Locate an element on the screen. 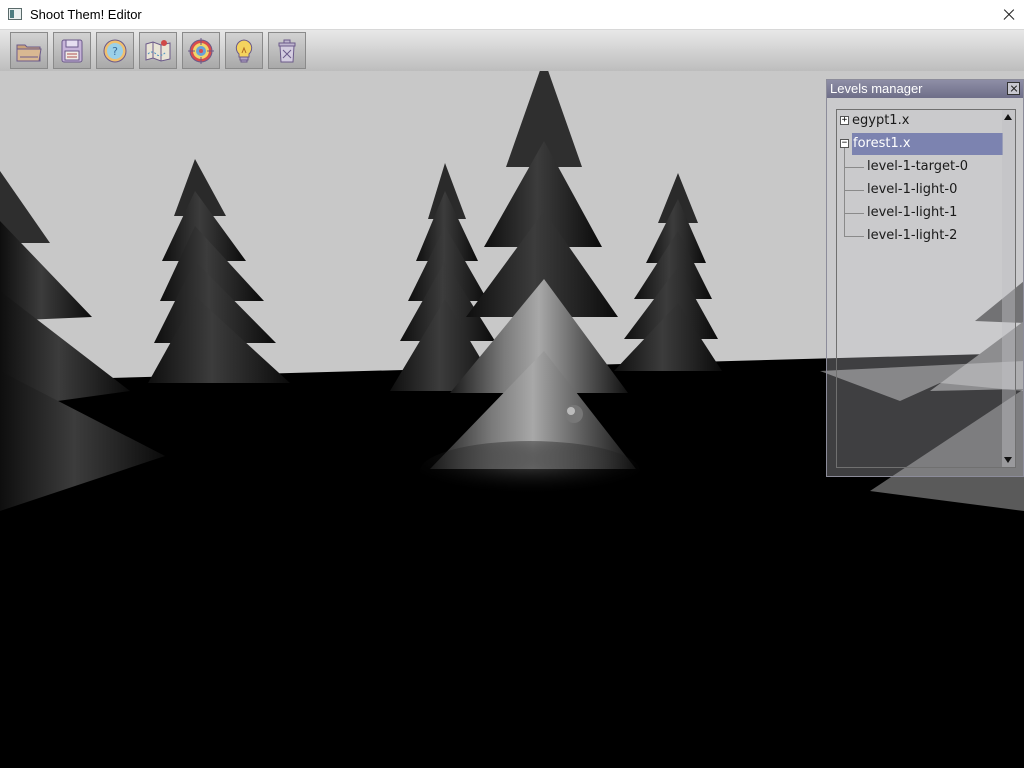 The height and width of the screenshot is (768, 1024). map-button is located at coordinates (158, 50).